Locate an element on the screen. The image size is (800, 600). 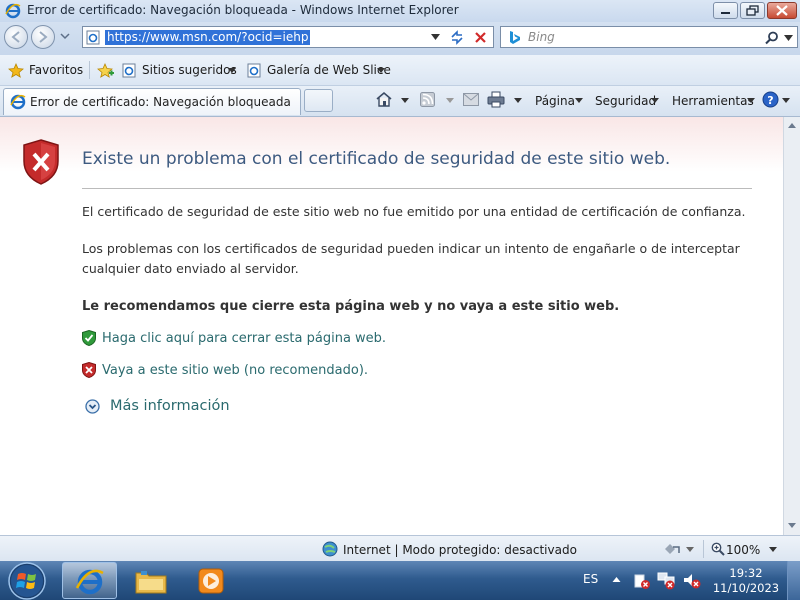
clock-date: 11/10/2023 is located at coordinates (746, 588).